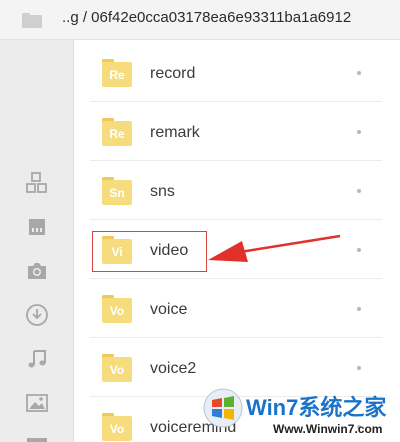 The height and width of the screenshot is (442, 400). Describe the element at coordinates (169, 309) in the screenshot. I see `file-name: voice` at that location.